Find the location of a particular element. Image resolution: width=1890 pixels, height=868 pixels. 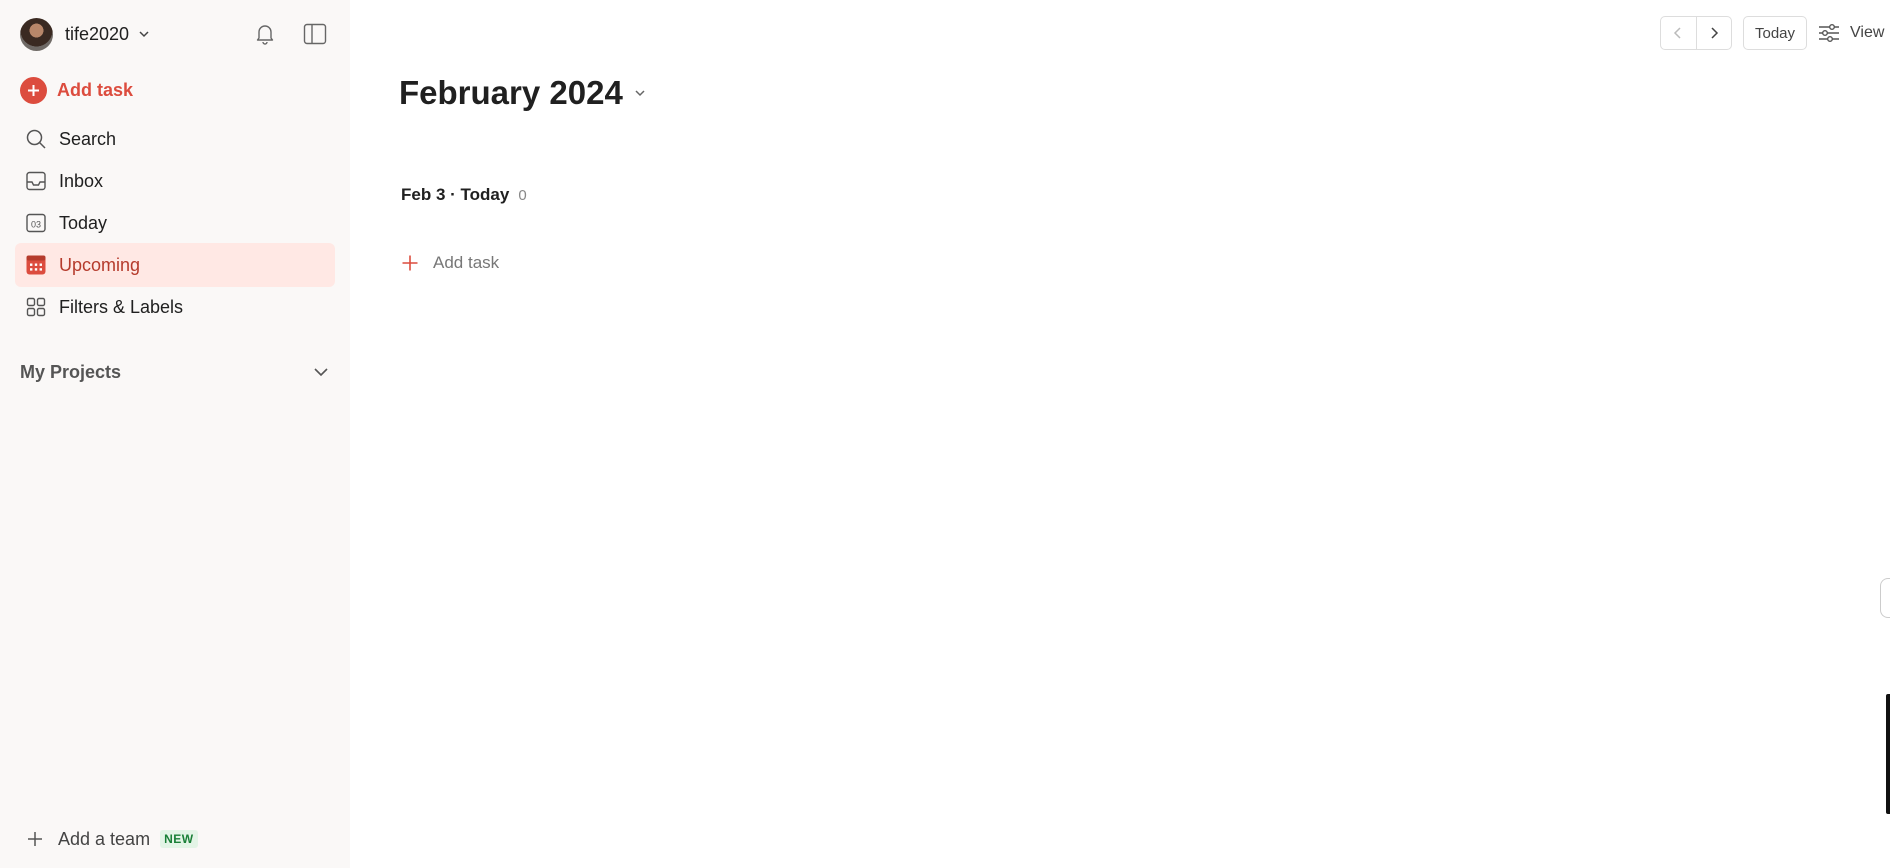

chevron-right-icon is located at coordinates (1714, 33).